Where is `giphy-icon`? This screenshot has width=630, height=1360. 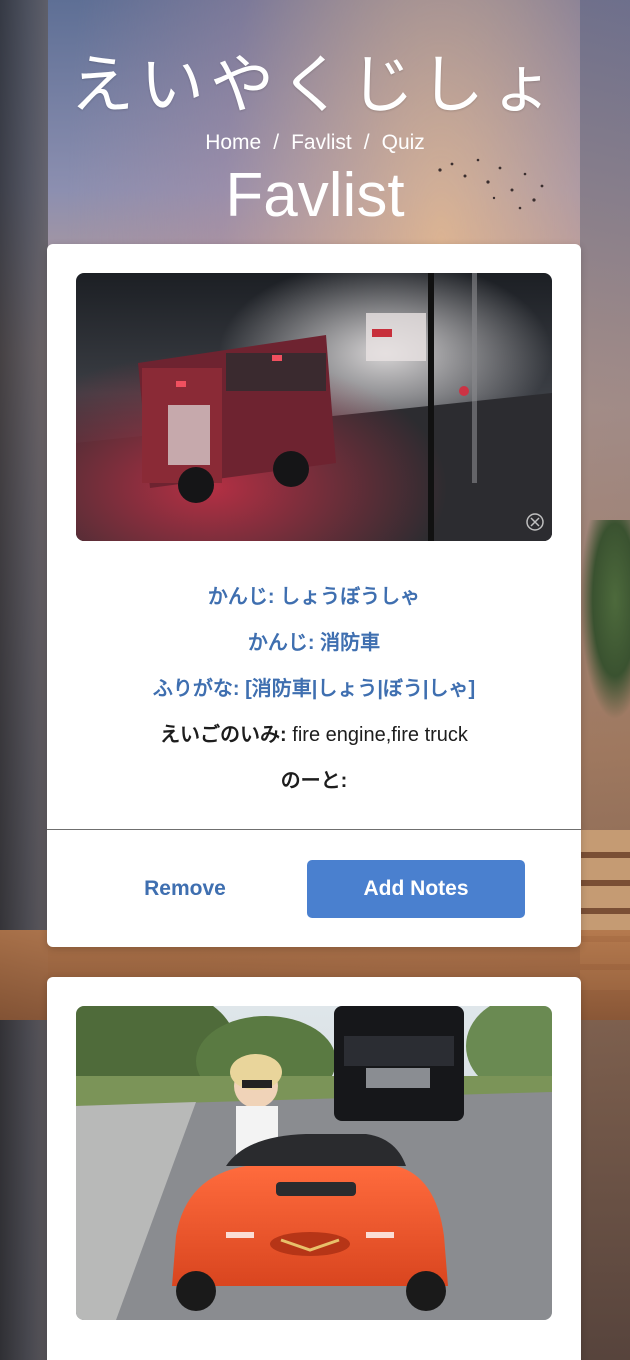
giphy-icon is located at coordinates (535, 522).